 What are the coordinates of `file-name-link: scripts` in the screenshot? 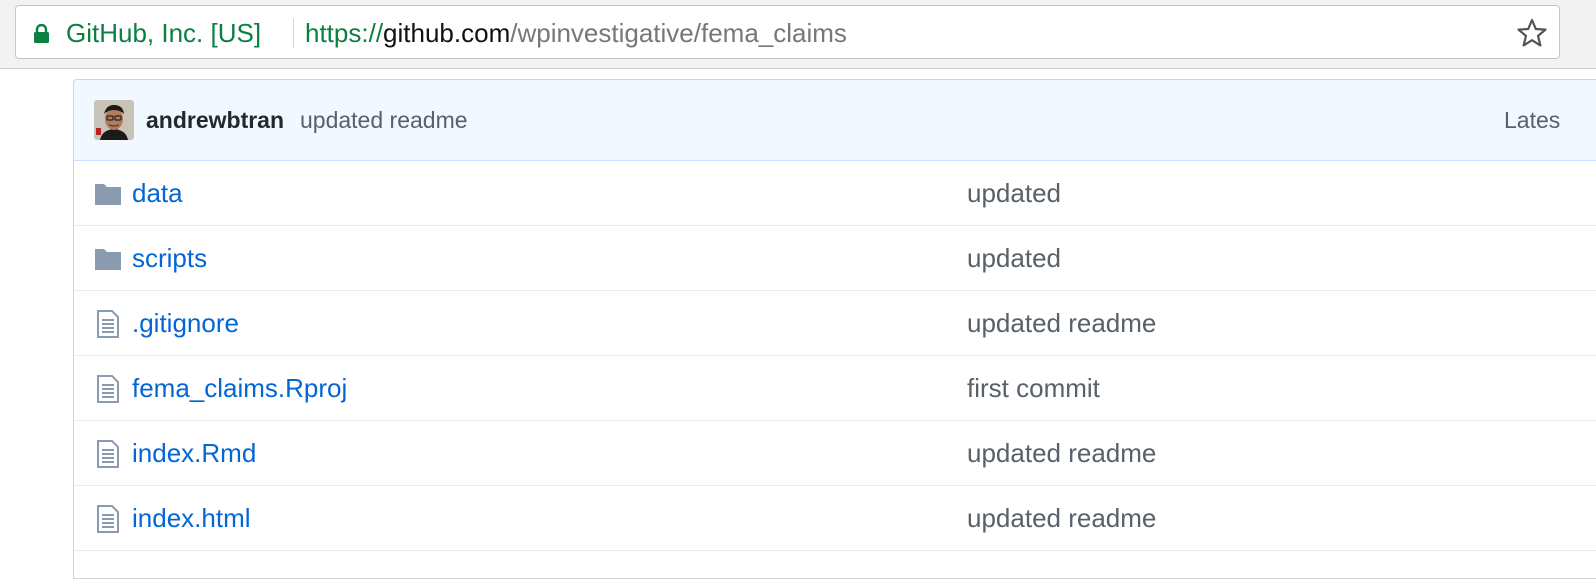 It's located at (169, 258).